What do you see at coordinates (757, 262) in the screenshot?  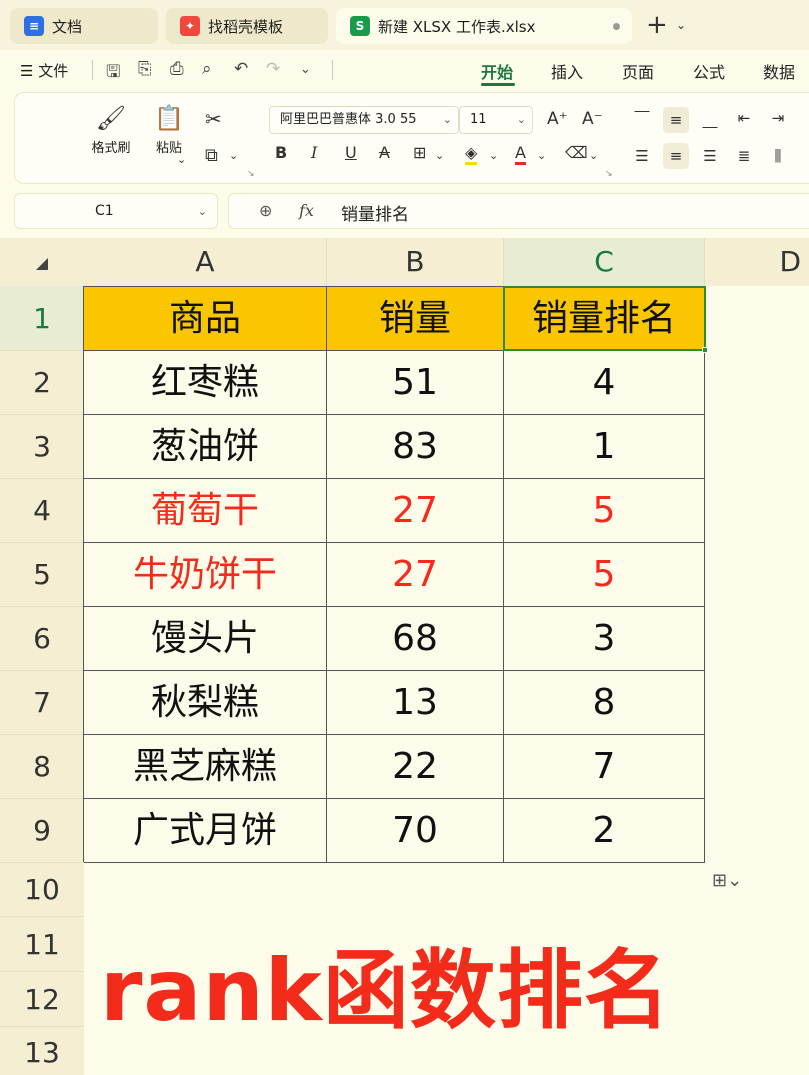 I see `column-header-d: D` at bounding box center [757, 262].